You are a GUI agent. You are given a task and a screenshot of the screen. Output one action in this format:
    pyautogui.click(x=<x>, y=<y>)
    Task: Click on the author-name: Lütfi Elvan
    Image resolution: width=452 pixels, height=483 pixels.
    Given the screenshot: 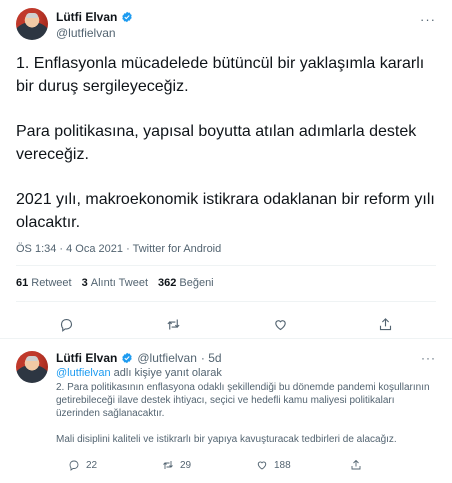 What is the action you would take?
    pyautogui.click(x=86, y=17)
    